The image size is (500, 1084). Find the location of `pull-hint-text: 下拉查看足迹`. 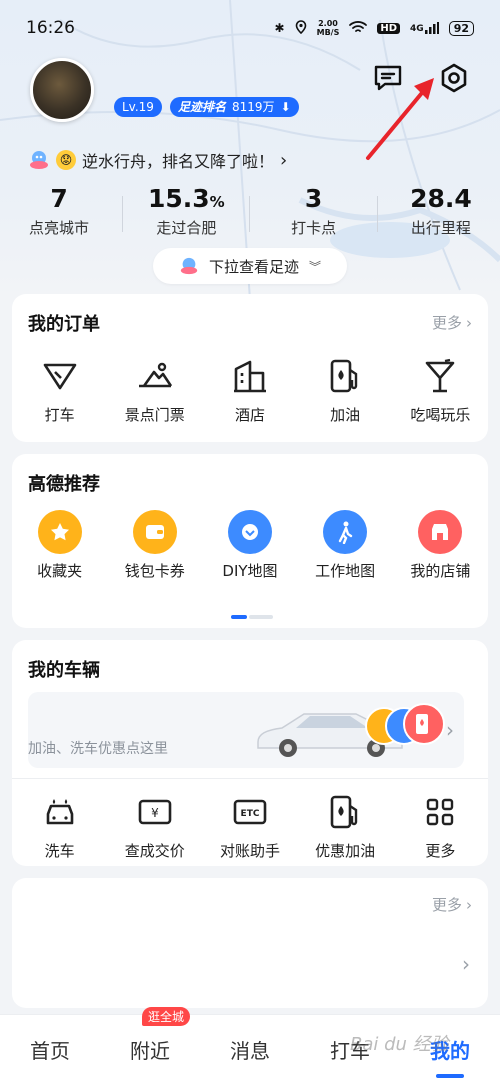

pull-hint-text: 下拉查看足迹 is located at coordinates (253, 266).